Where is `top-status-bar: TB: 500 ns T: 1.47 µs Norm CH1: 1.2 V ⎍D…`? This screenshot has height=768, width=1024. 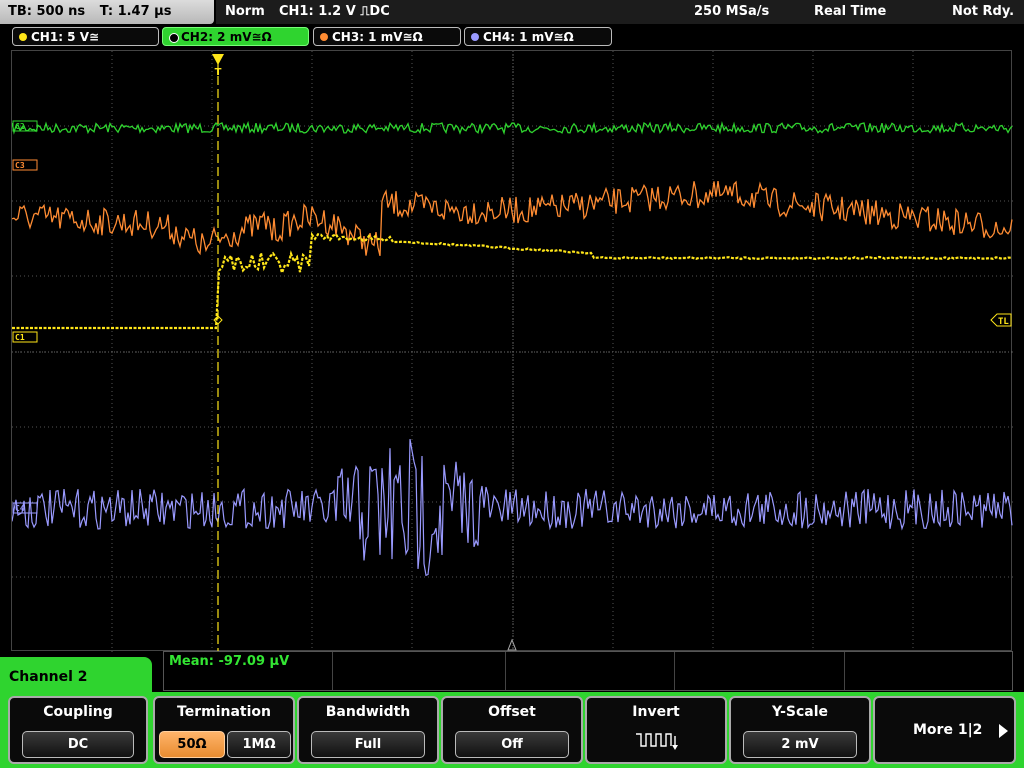
top-status-bar: TB: 500 ns T: 1.47 µs Norm CH1: 1.2 V ⎍D… is located at coordinates (512, 13).